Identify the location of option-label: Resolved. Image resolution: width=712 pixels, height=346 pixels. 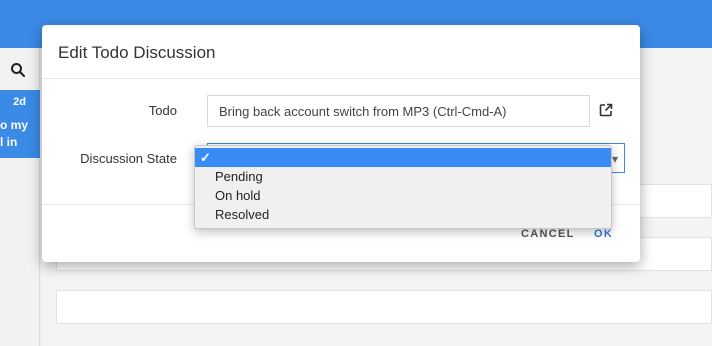
(242, 214).